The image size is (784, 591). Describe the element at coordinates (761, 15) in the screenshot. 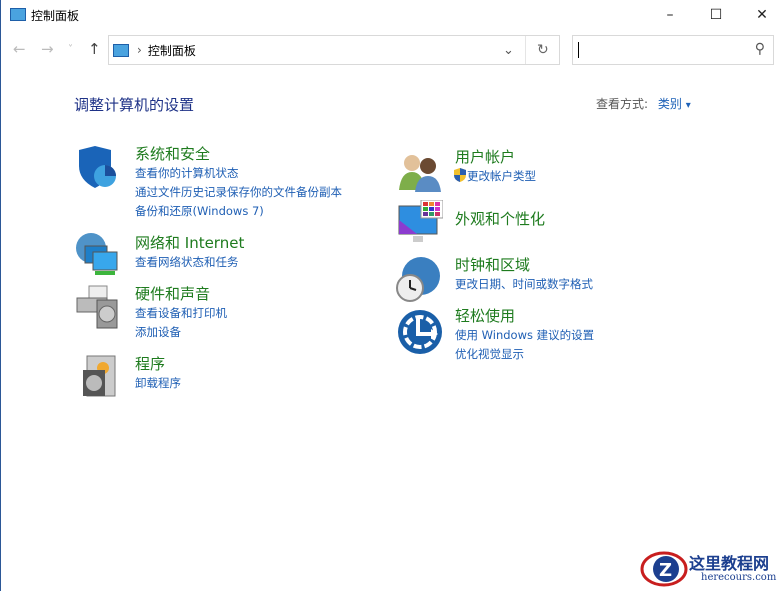

I see `close-button: ✕` at that location.